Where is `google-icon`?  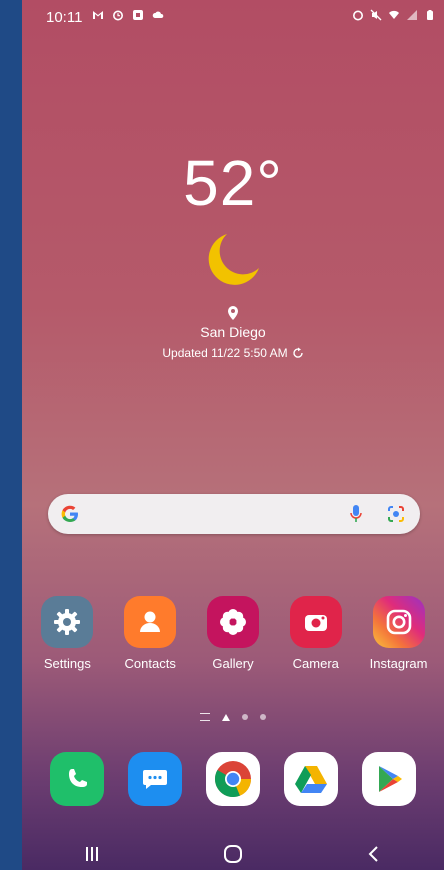
google-icon is located at coordinates (69, 513).